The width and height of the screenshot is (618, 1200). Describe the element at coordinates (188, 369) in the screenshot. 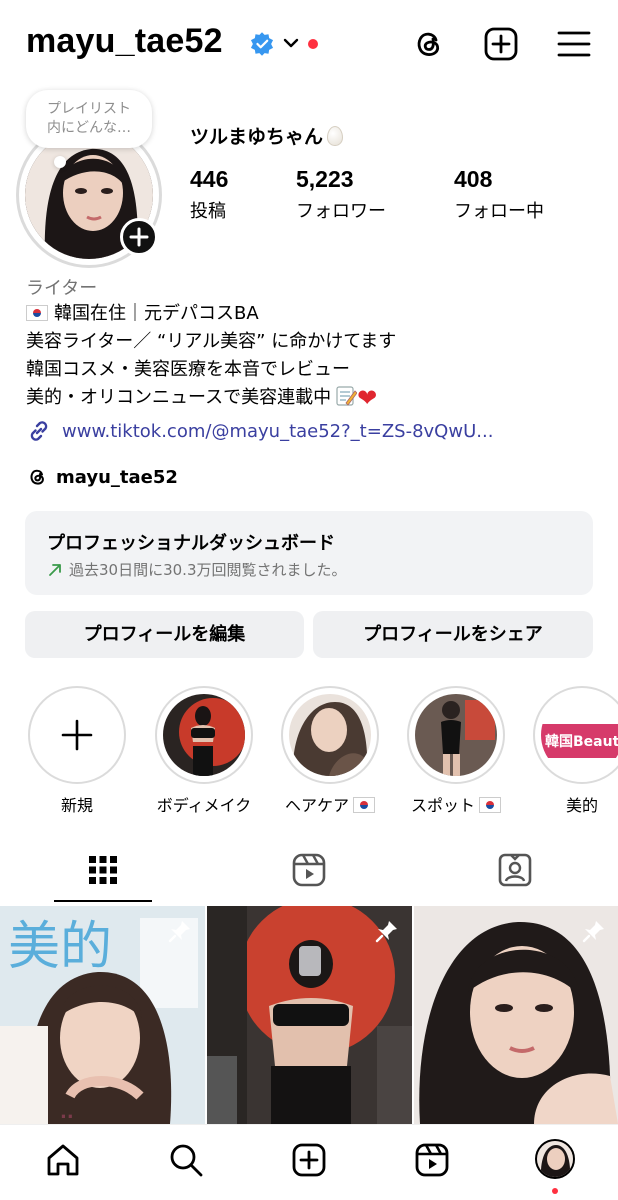

I see `bio-line-3: 韓国コスメ・美容医療を本音でレビュー` at that location.